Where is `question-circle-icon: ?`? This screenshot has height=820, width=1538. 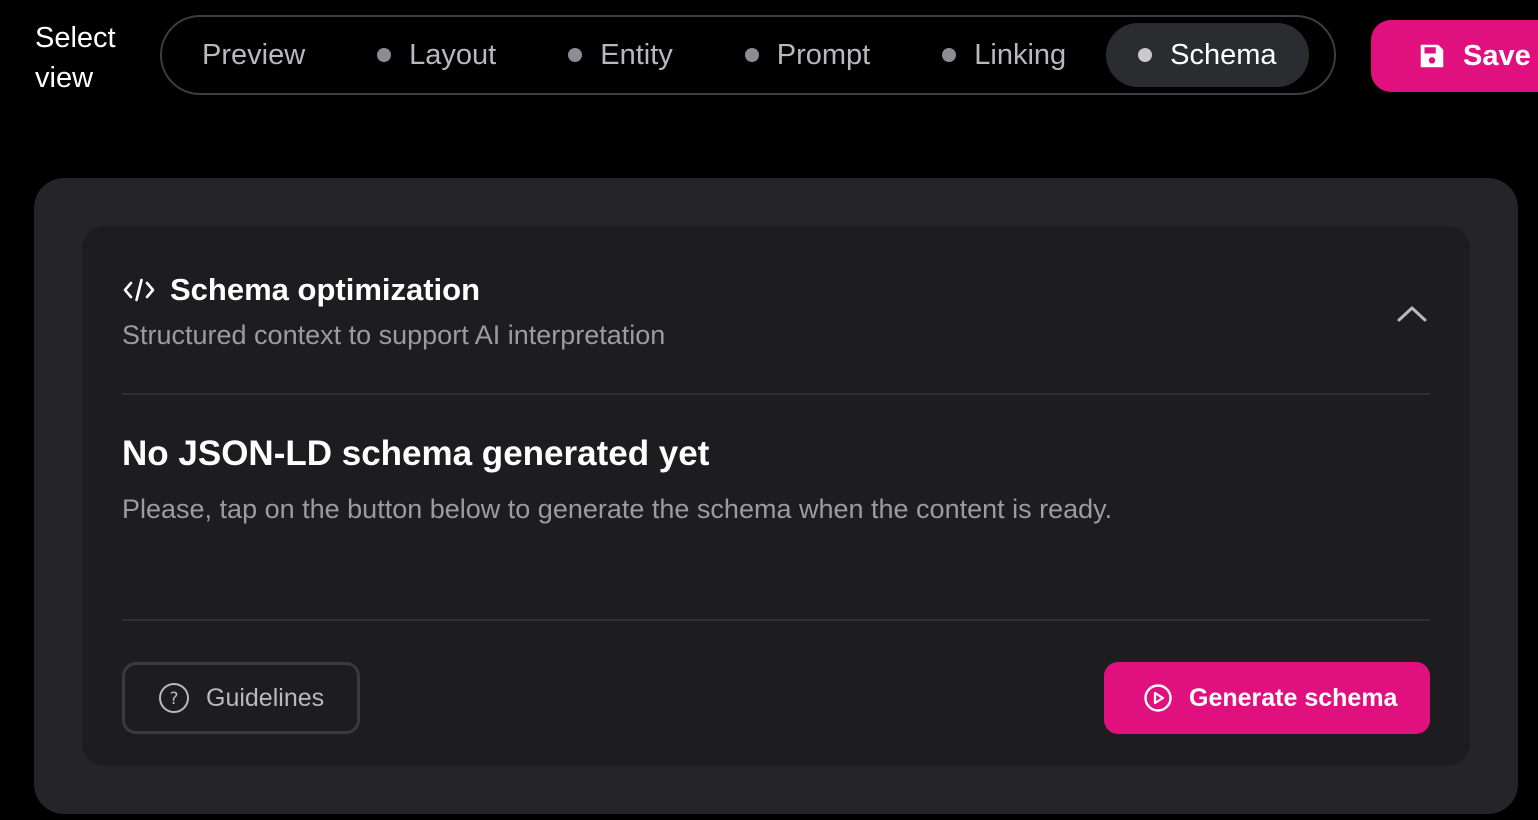
question-circle-icon: ? is located at coordinates (174, 698).